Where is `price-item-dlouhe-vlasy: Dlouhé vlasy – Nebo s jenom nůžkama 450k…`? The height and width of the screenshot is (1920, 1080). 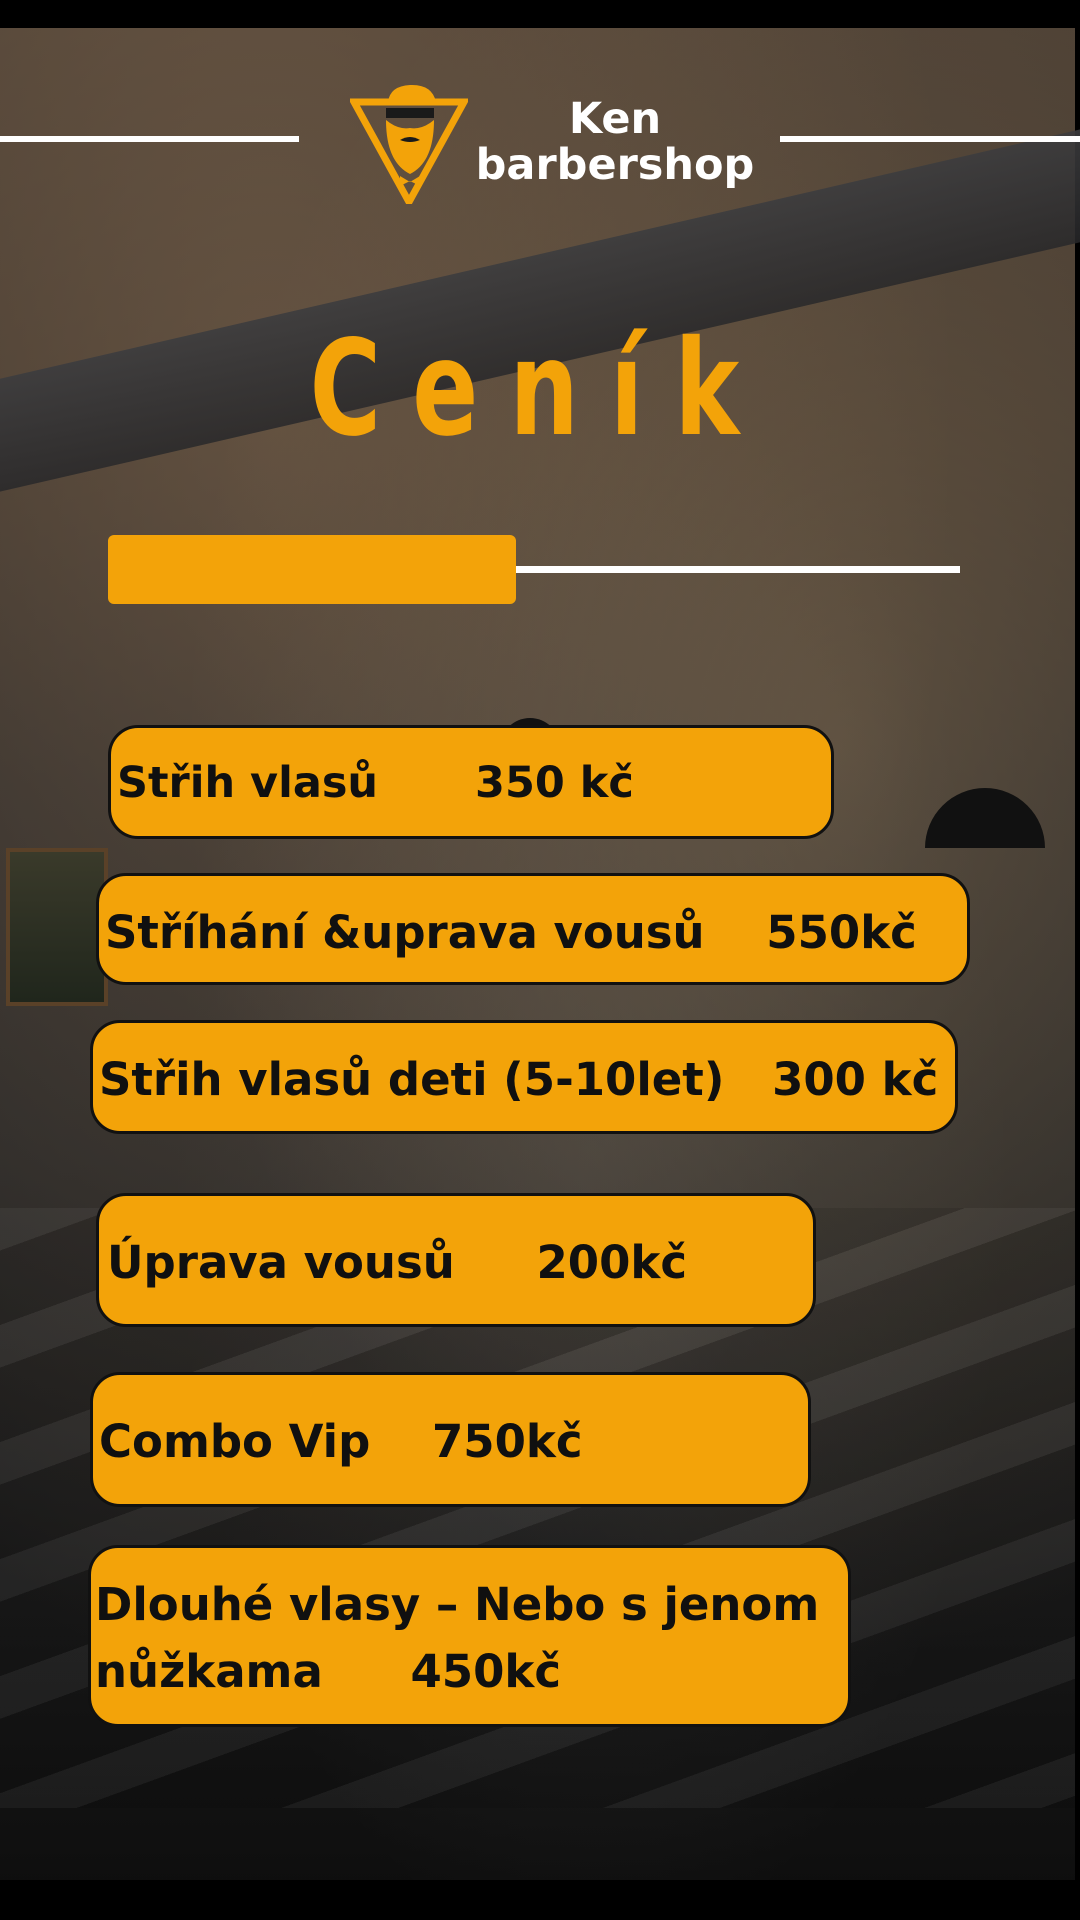
price-item-dlouhe-vlasy: Dlouhé vlasy – Nebo s jenom nůžkama 450k… is located at coordinates (469, 1636).